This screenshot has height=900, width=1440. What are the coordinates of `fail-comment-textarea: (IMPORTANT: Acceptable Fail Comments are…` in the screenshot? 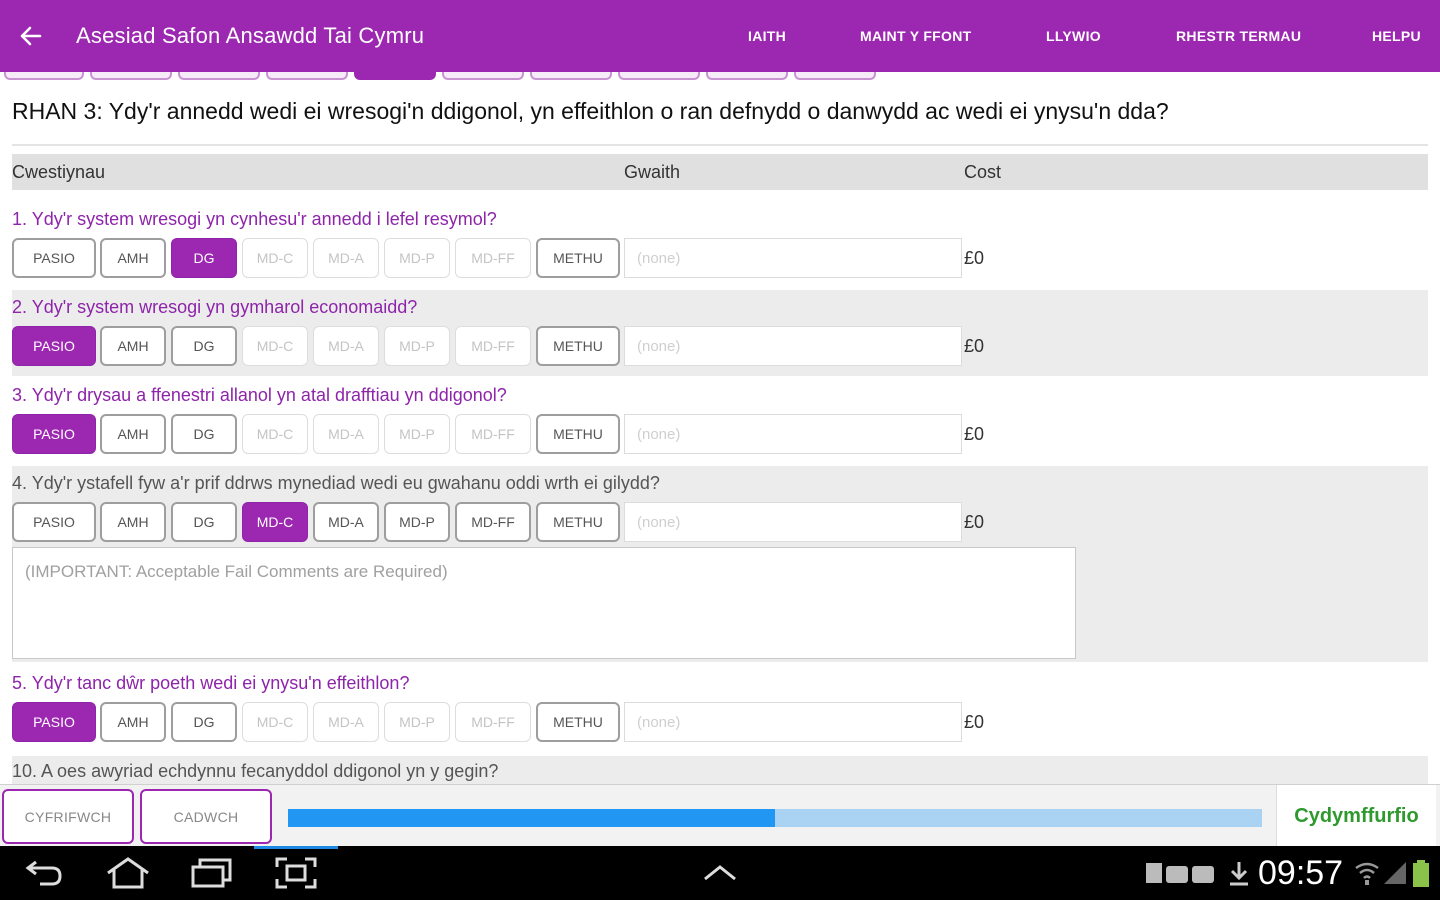 It's located at (544, 603).